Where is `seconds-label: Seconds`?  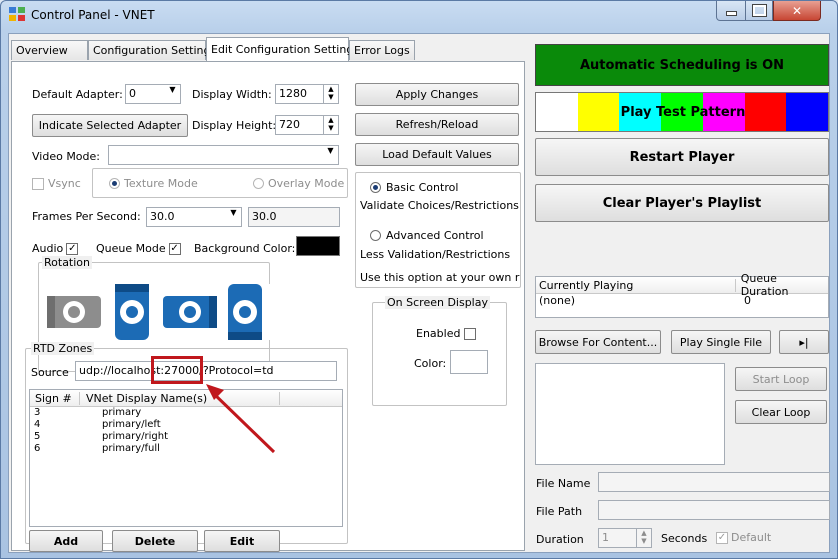 seconds-label: Seconds is located at coordinates (684, 538).